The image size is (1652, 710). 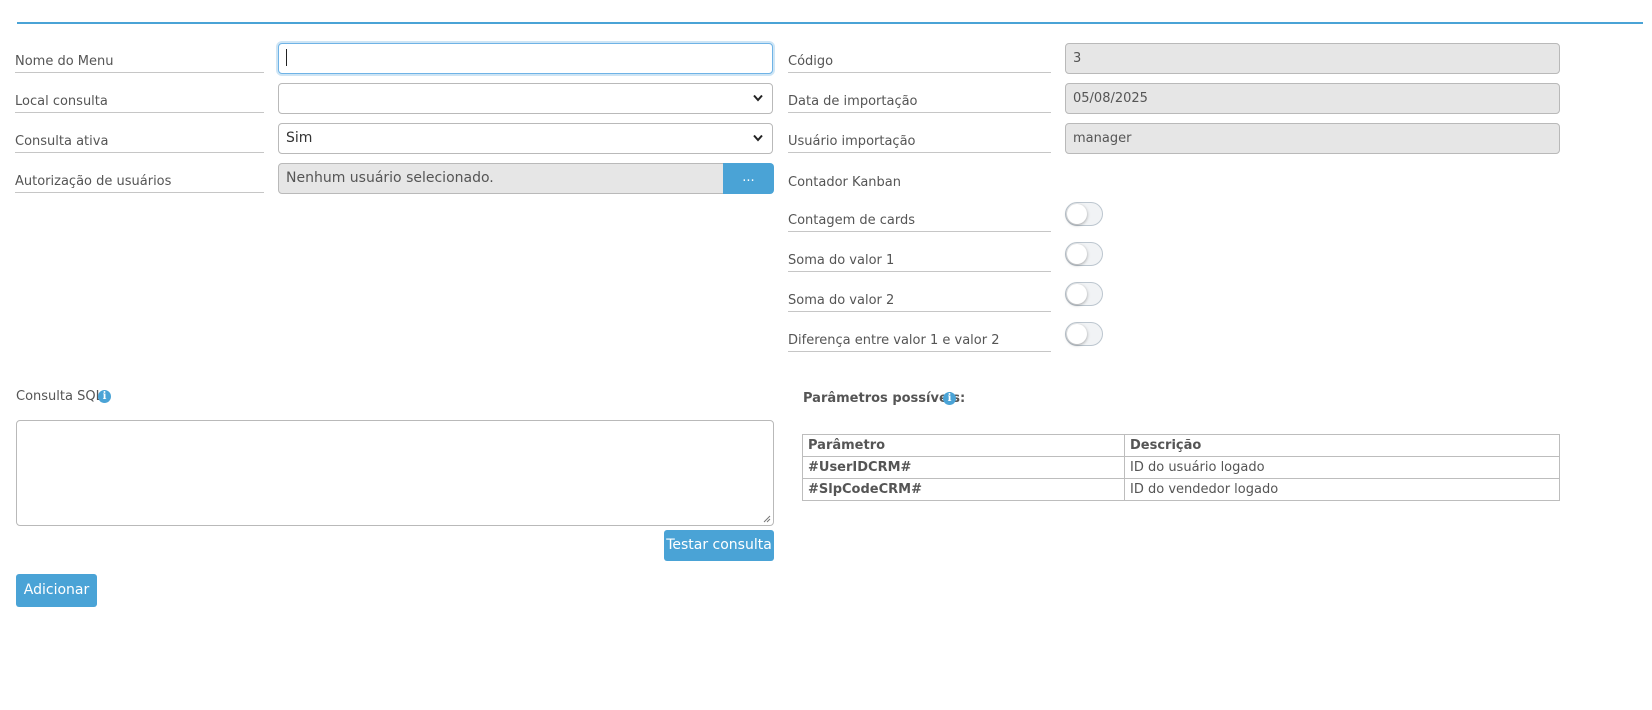 What do you see at coordinates (501, 178) in the screenshot?
I see `autorizacao-field: Nenhum usuário selecionado.` at bounding box center [501, 178].